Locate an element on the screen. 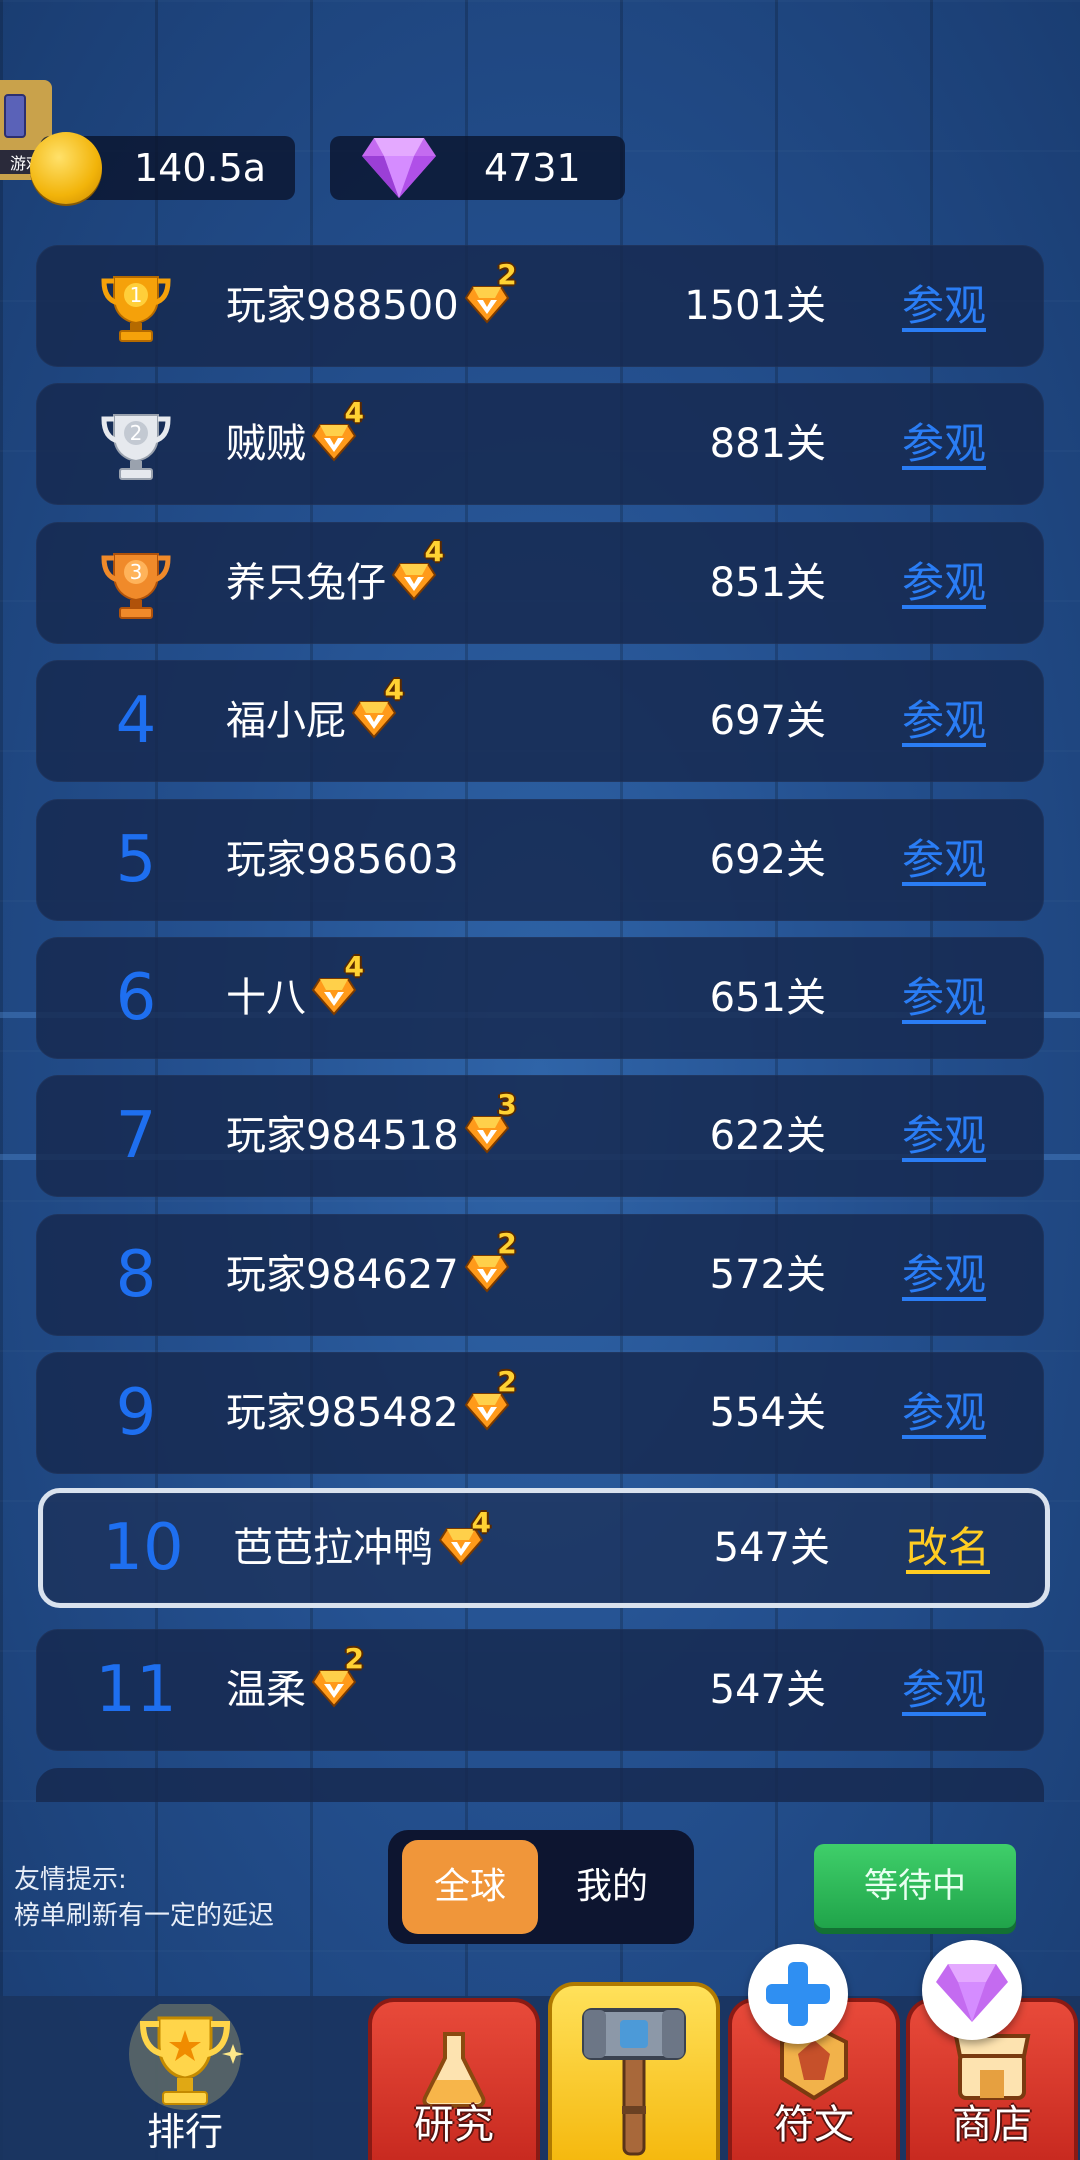 The width and height of the screenshot is (1080, 2160). player-name-text: 玩家984627 is located at coordinates (342, 1274).